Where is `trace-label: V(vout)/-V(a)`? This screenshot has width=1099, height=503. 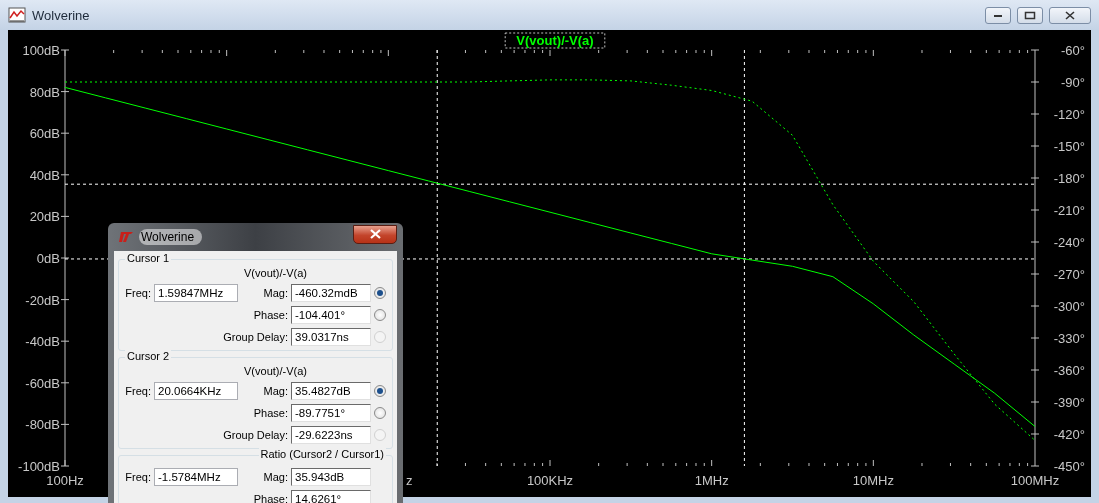 trace-label: V(vout)/-V(a) is located at coordinates (555, 40).